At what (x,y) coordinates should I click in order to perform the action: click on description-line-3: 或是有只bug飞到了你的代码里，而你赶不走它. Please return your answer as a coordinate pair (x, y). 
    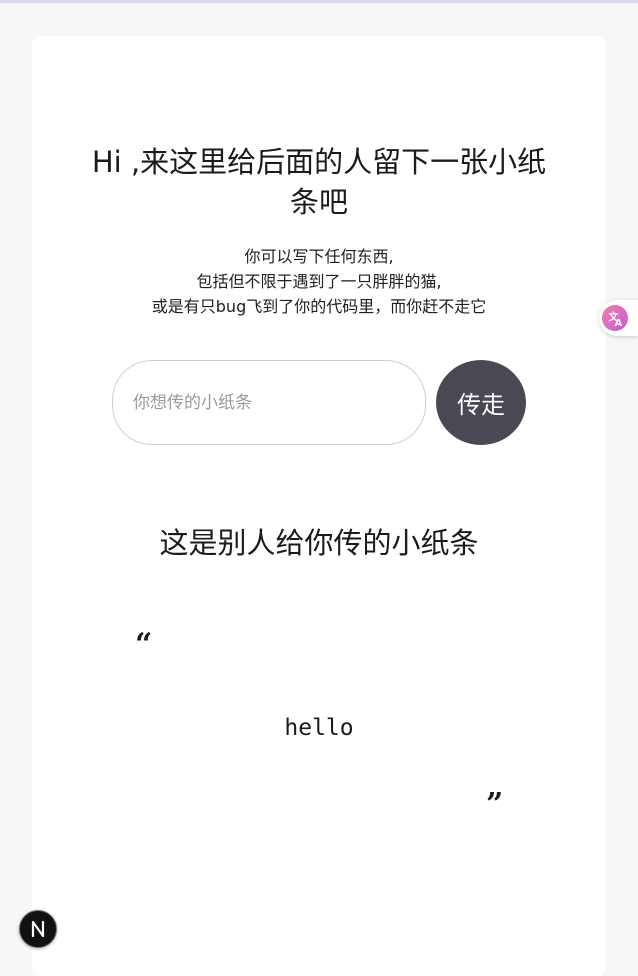
    Looking at the image, I should click on (319, 306).